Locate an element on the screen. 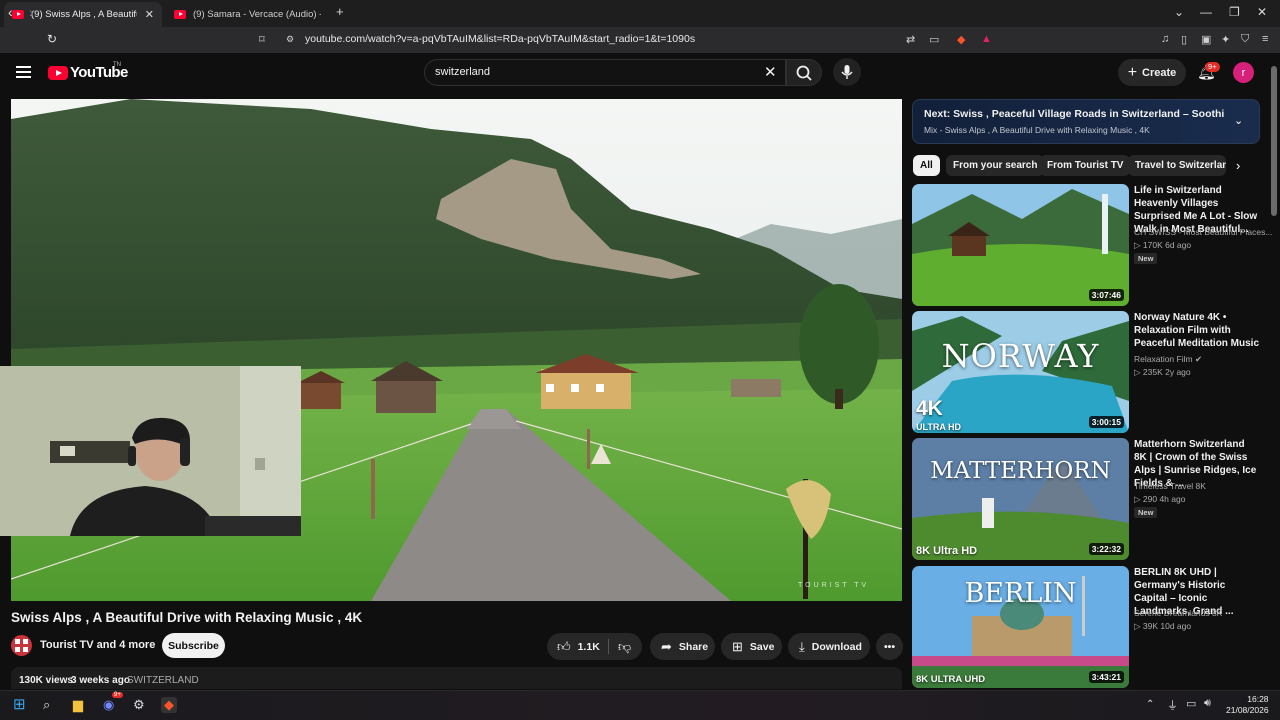 The image size is (1280, 720). chip-all: All is located at coordinates (926, 165).